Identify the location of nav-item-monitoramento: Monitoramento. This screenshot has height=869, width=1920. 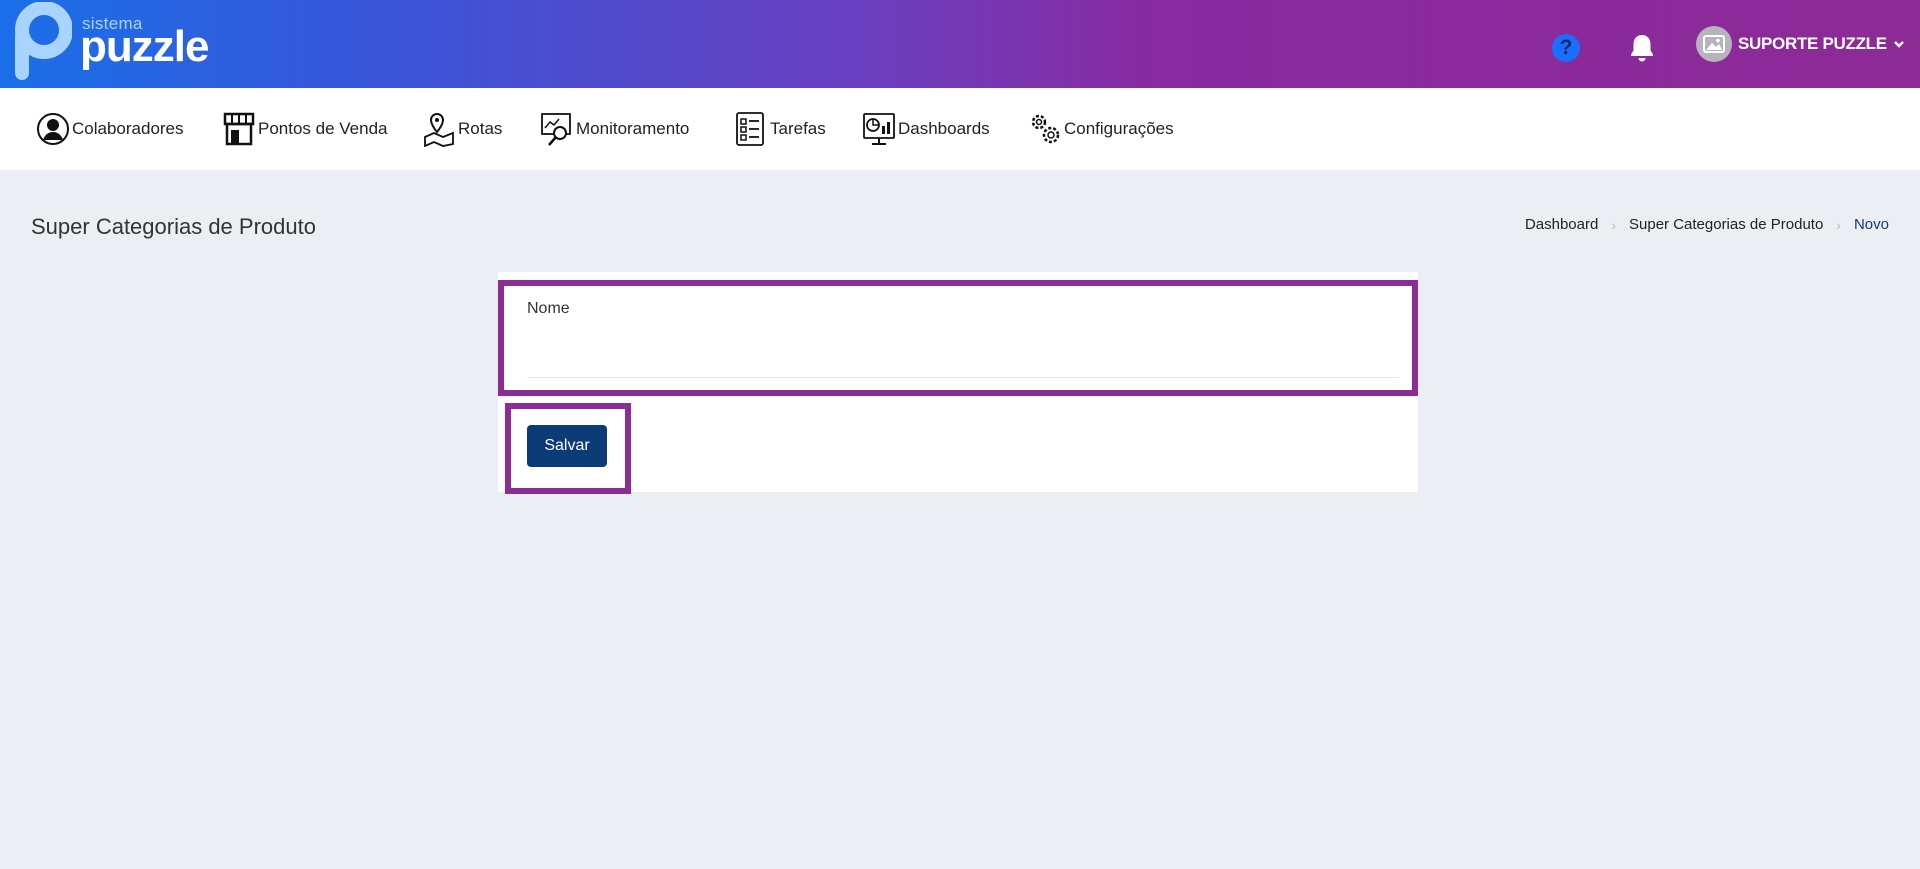
(614, 129).